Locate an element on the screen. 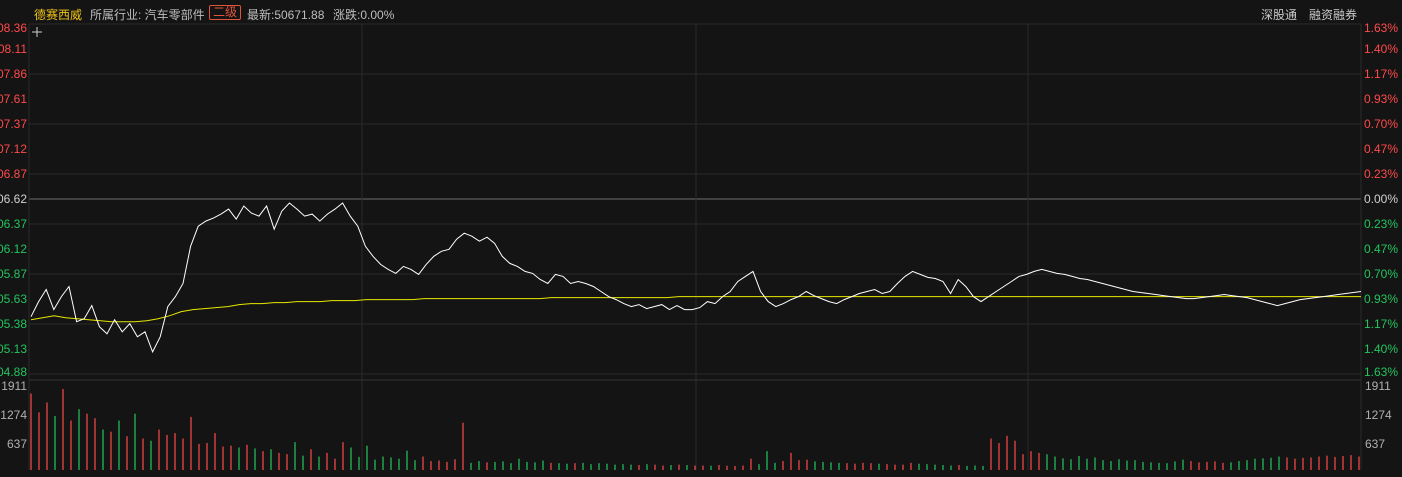 The image size is (1402, 477). price-tick-label: 06.62 is located at coordinates (13, 199).